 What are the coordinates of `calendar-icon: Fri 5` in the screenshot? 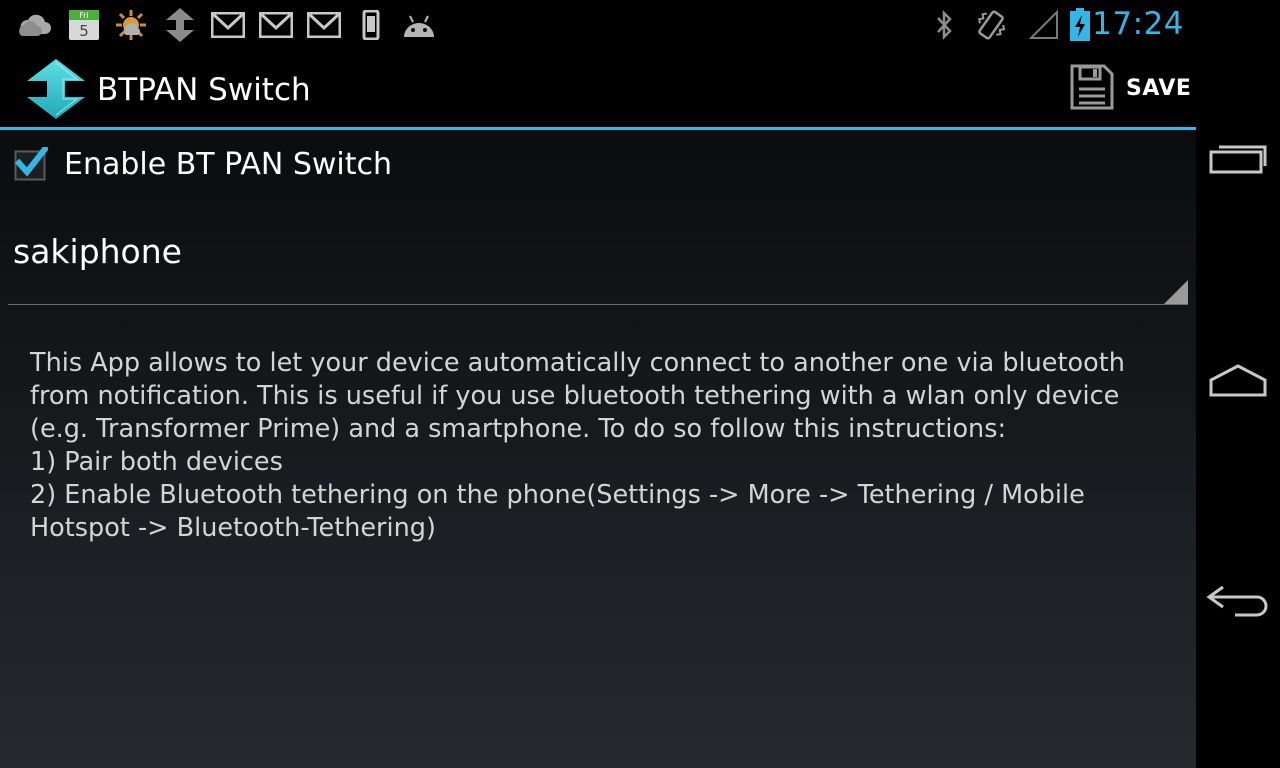 It's located at (84, 25).